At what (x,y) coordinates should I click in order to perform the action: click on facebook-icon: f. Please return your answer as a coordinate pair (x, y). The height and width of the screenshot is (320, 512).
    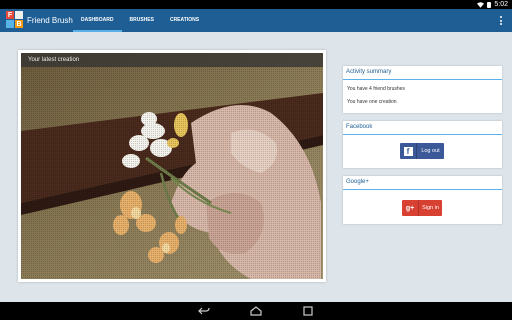
    Looking at the image, I should click on (408, 151).